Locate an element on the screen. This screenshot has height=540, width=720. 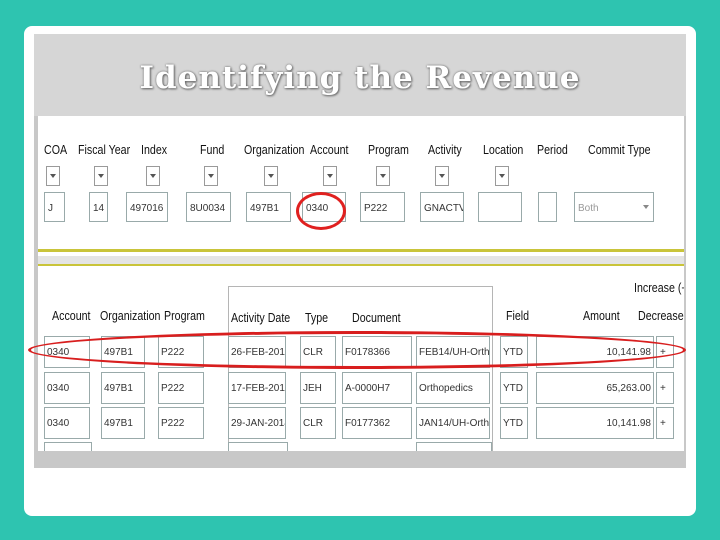
period-field is located at coordinates (547, 207).